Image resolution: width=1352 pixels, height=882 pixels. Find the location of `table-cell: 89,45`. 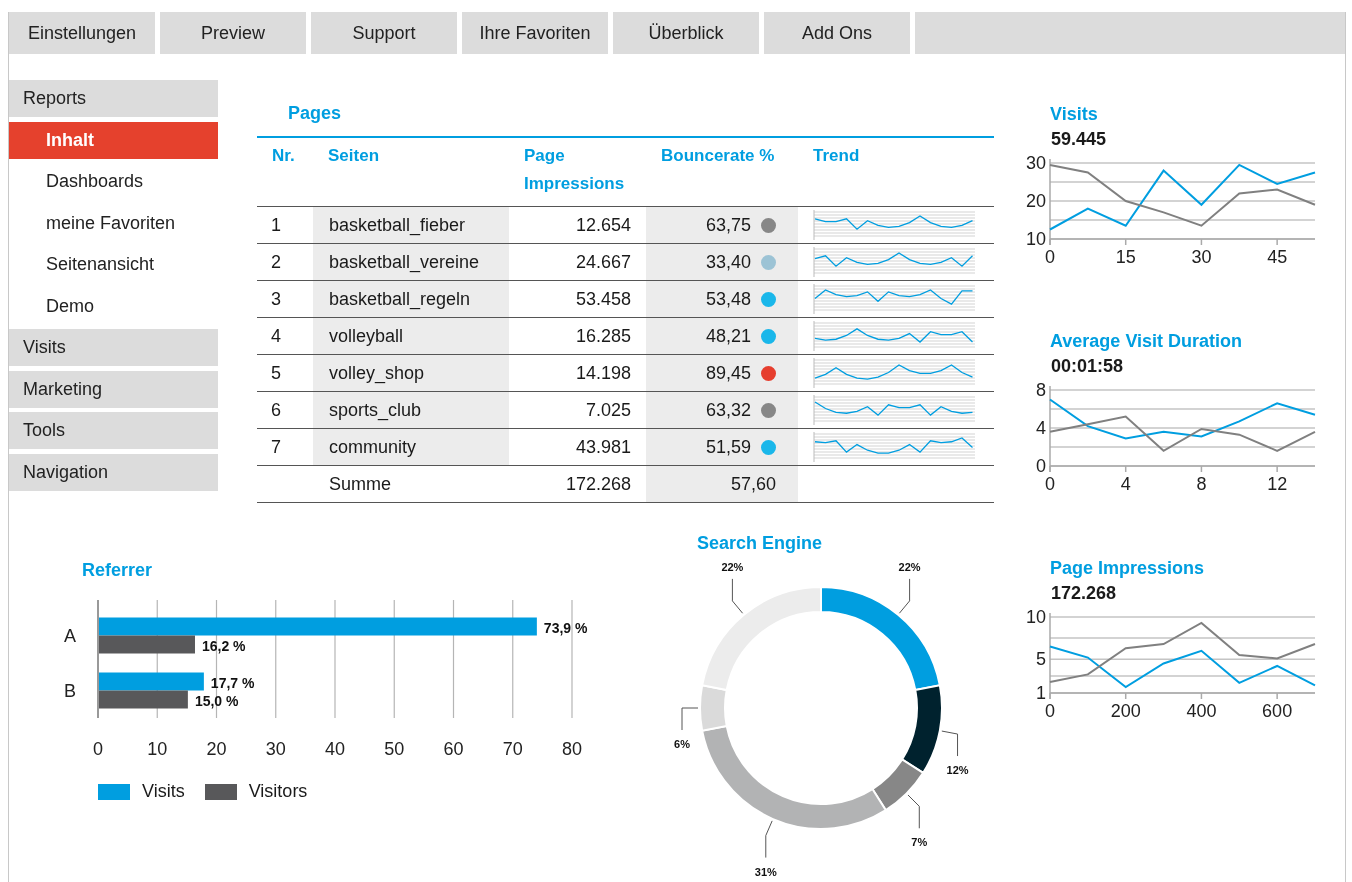

table-cell: 89,45 is located at coordinates (728, 373).